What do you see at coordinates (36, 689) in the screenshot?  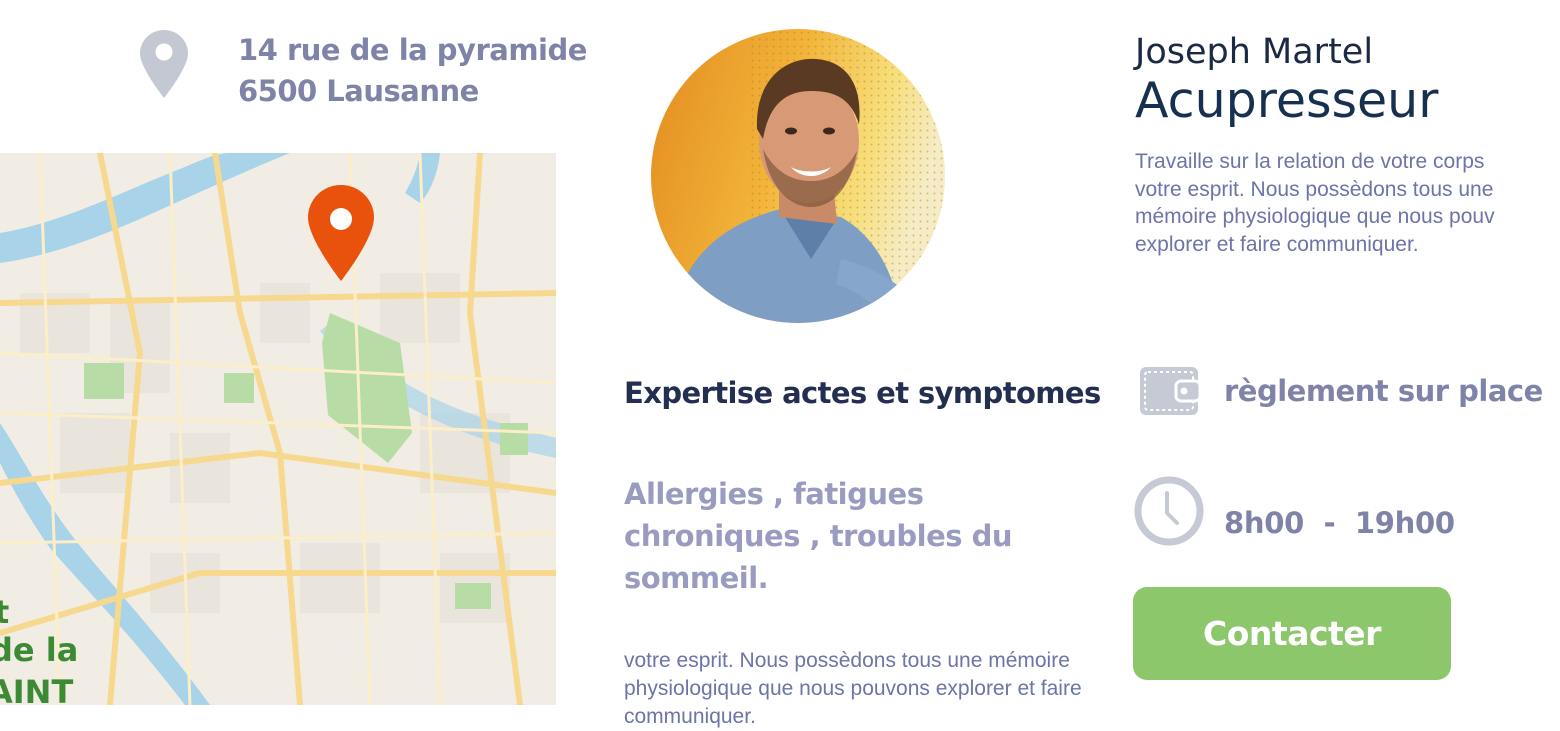 I see `svg-text: AINT` at bounding box center [36, 689].